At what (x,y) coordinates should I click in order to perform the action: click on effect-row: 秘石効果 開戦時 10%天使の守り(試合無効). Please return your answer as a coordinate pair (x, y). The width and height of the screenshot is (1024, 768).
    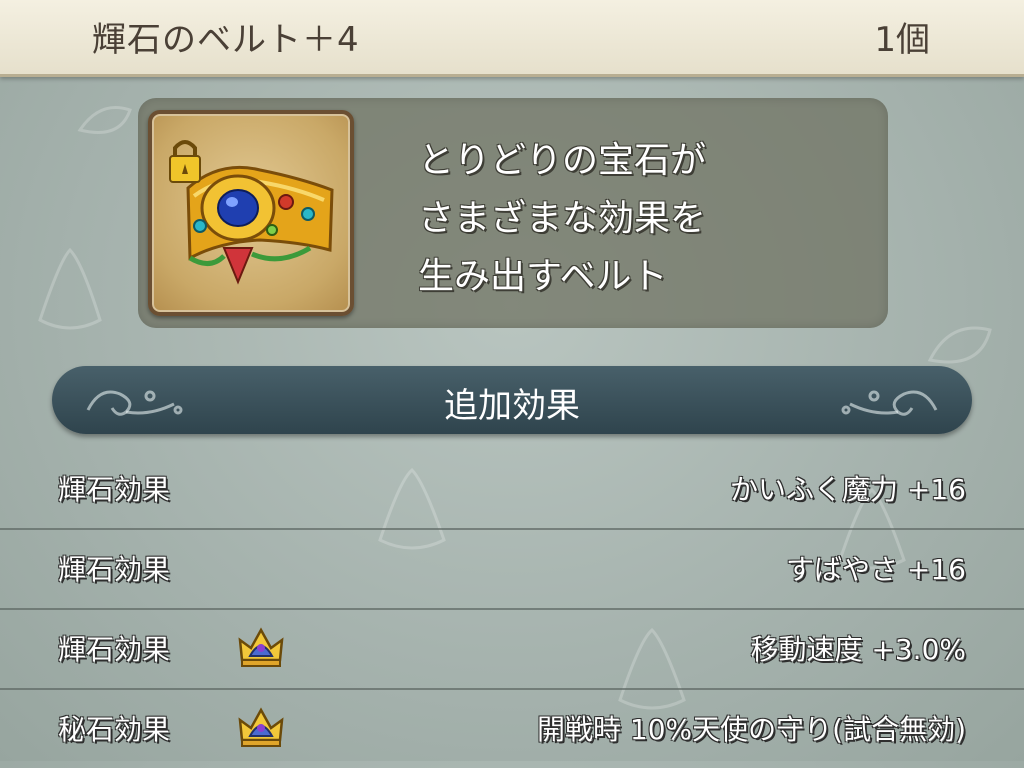
    Looking at the image, I should click on (512, 728).